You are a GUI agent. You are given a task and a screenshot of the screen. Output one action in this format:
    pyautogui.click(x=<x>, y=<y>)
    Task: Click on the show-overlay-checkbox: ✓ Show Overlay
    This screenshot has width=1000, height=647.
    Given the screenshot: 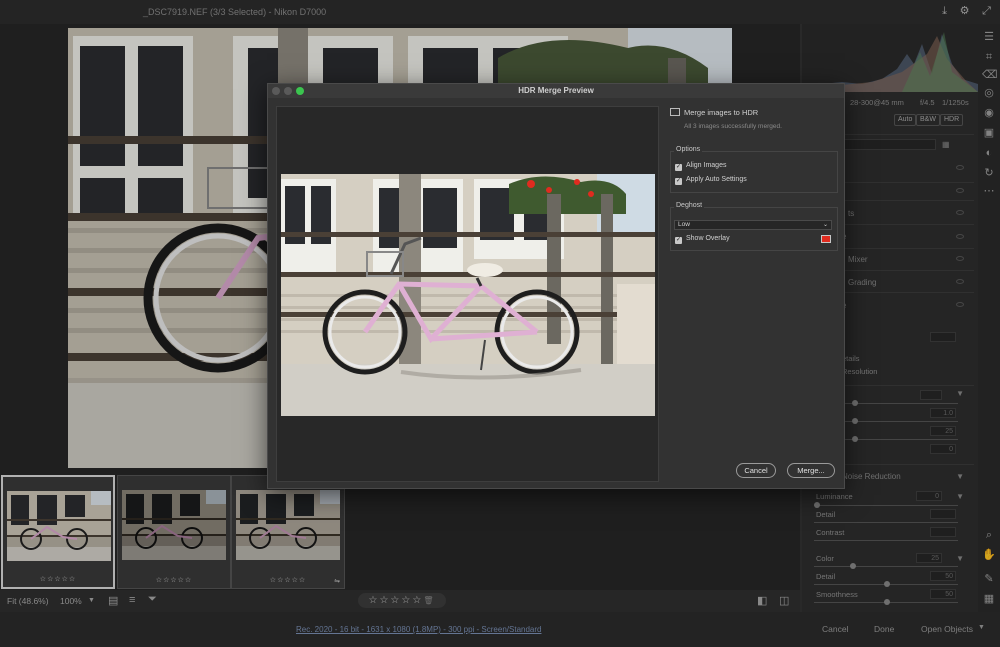 What is the action you would take?
    pyautogui.click(x=702, y=239)
    